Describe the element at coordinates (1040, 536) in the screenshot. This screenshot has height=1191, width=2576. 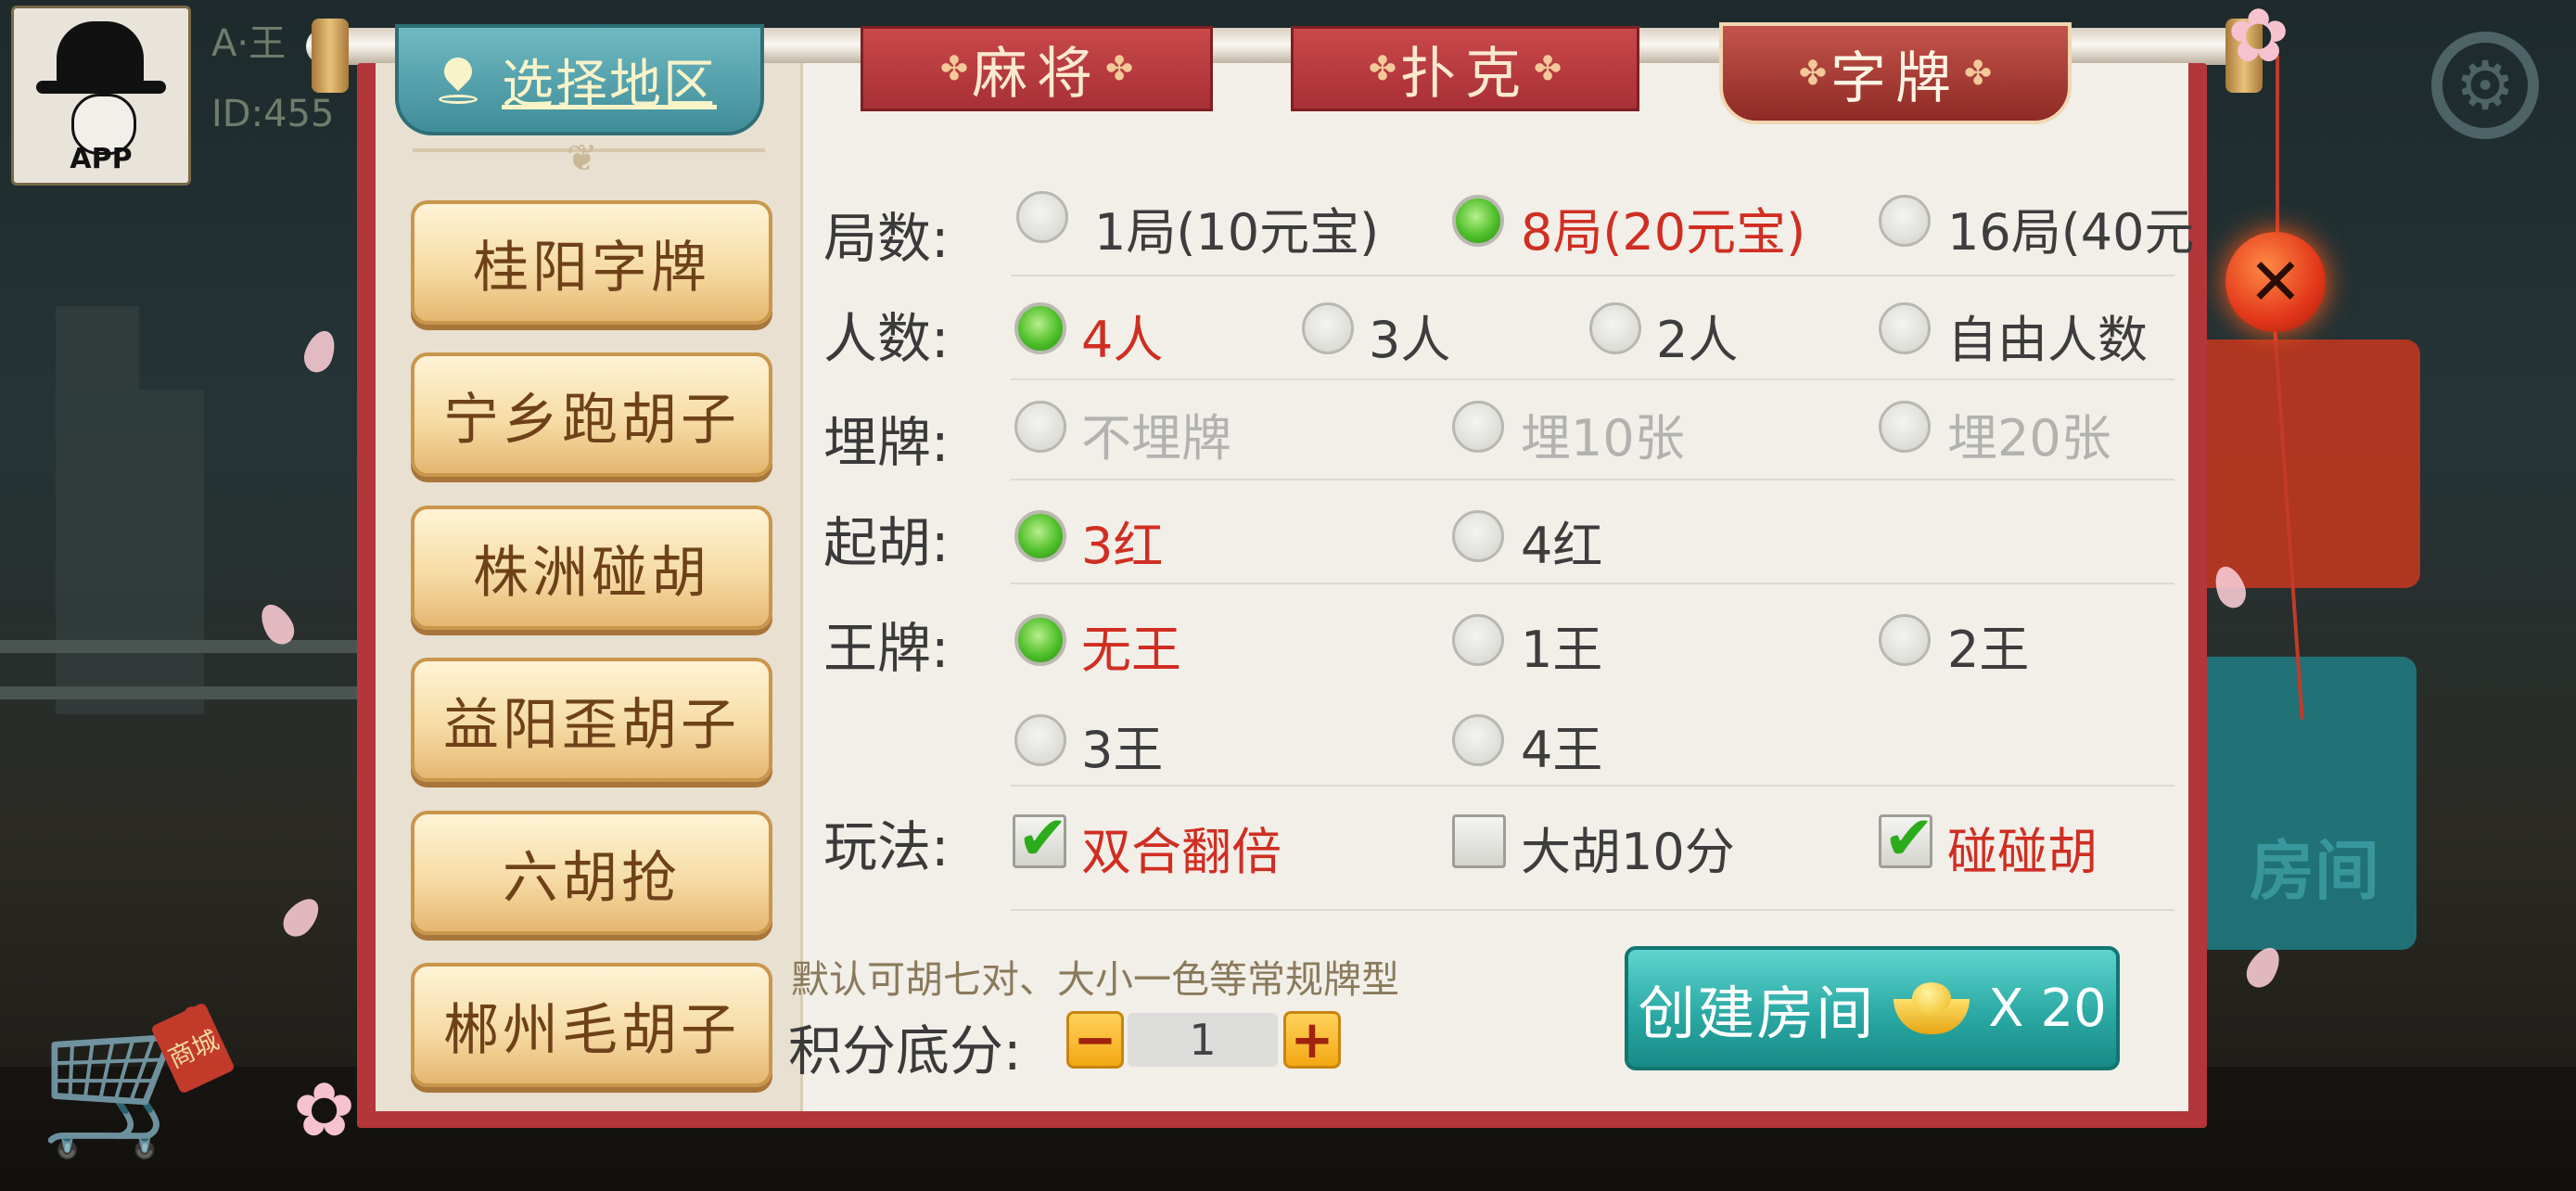
I see `qihu-3-radio` at that location.